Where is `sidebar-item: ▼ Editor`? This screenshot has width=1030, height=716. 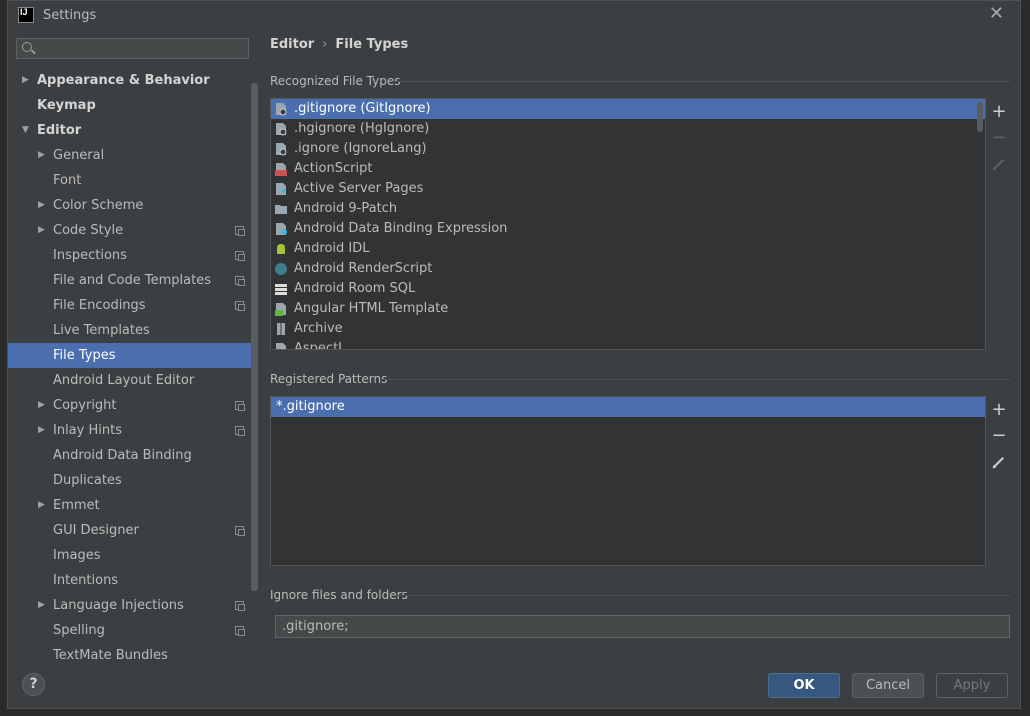 sidebar-item: ▼ Editor is located at coordinates (133, 130).